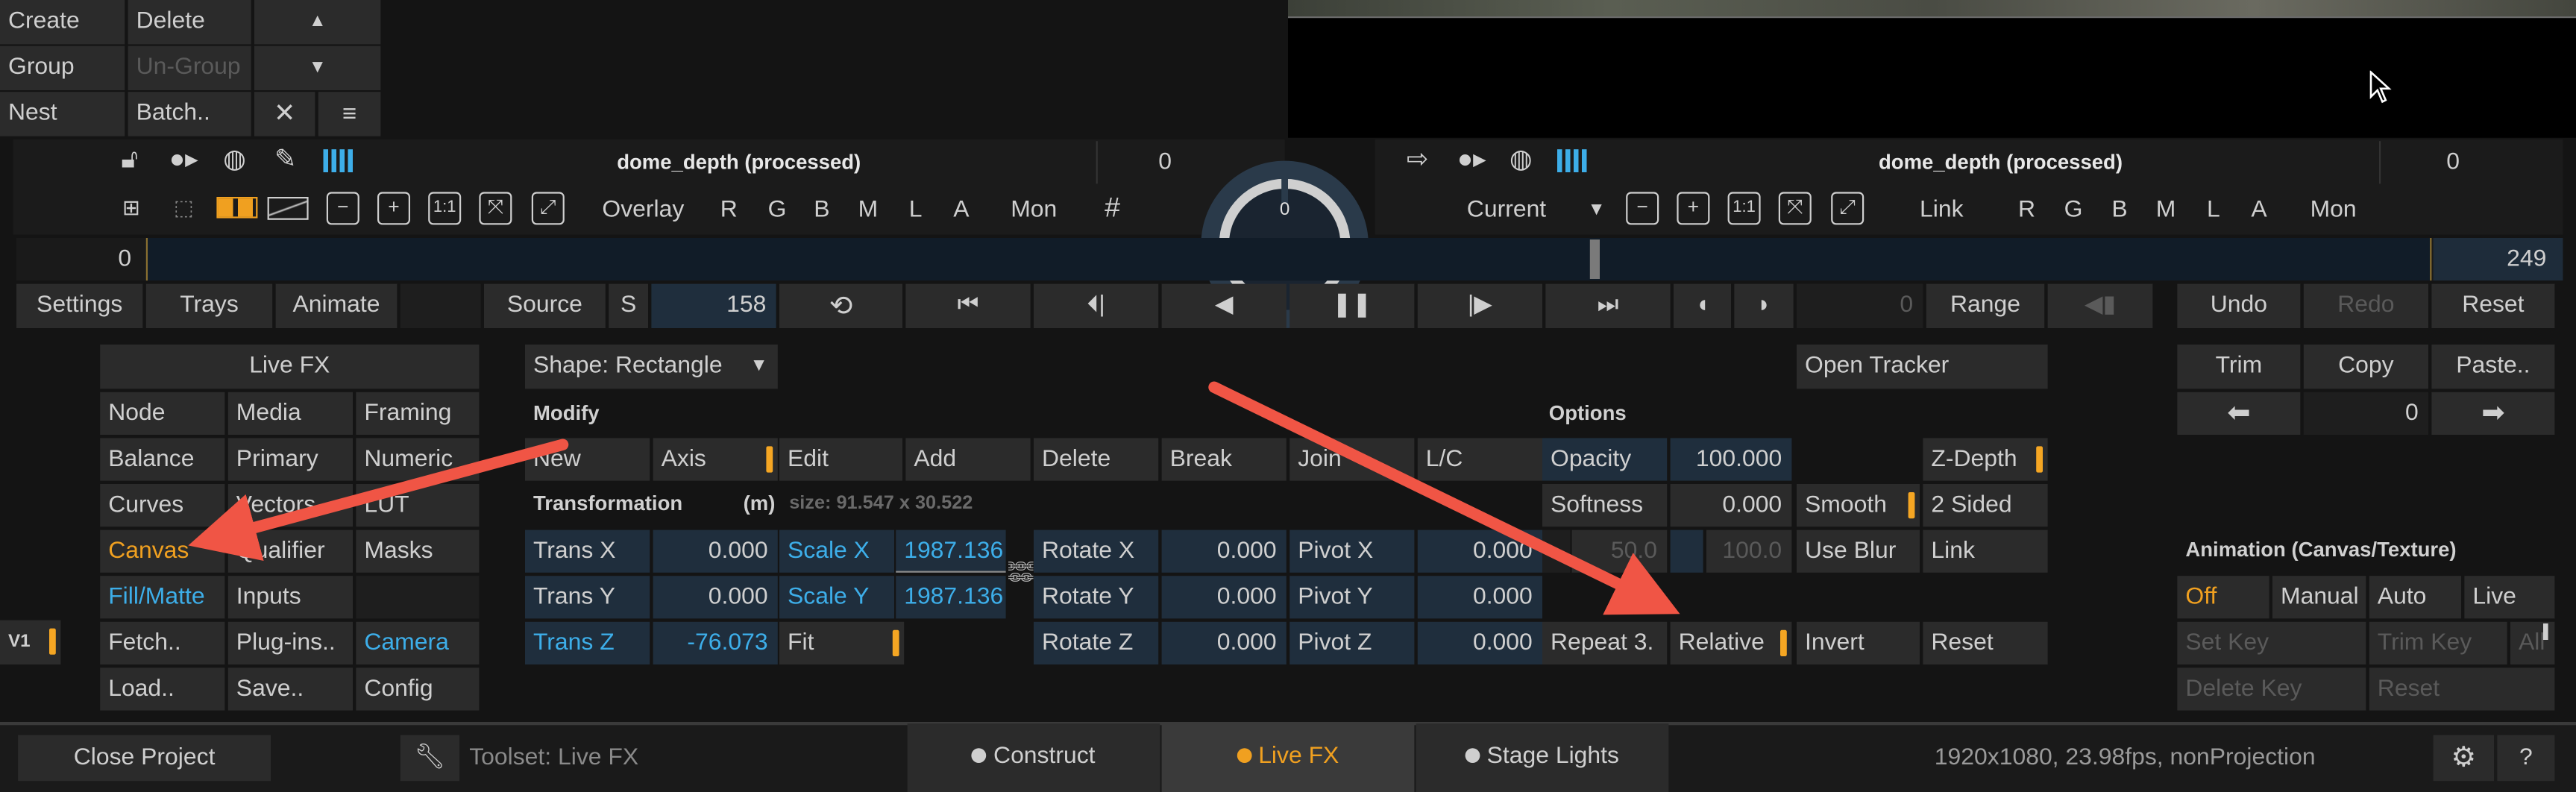 The width and height of the screenshot is (2576, 792). I want to click on repeat-button: Repeat 3., so click(1605, 642).